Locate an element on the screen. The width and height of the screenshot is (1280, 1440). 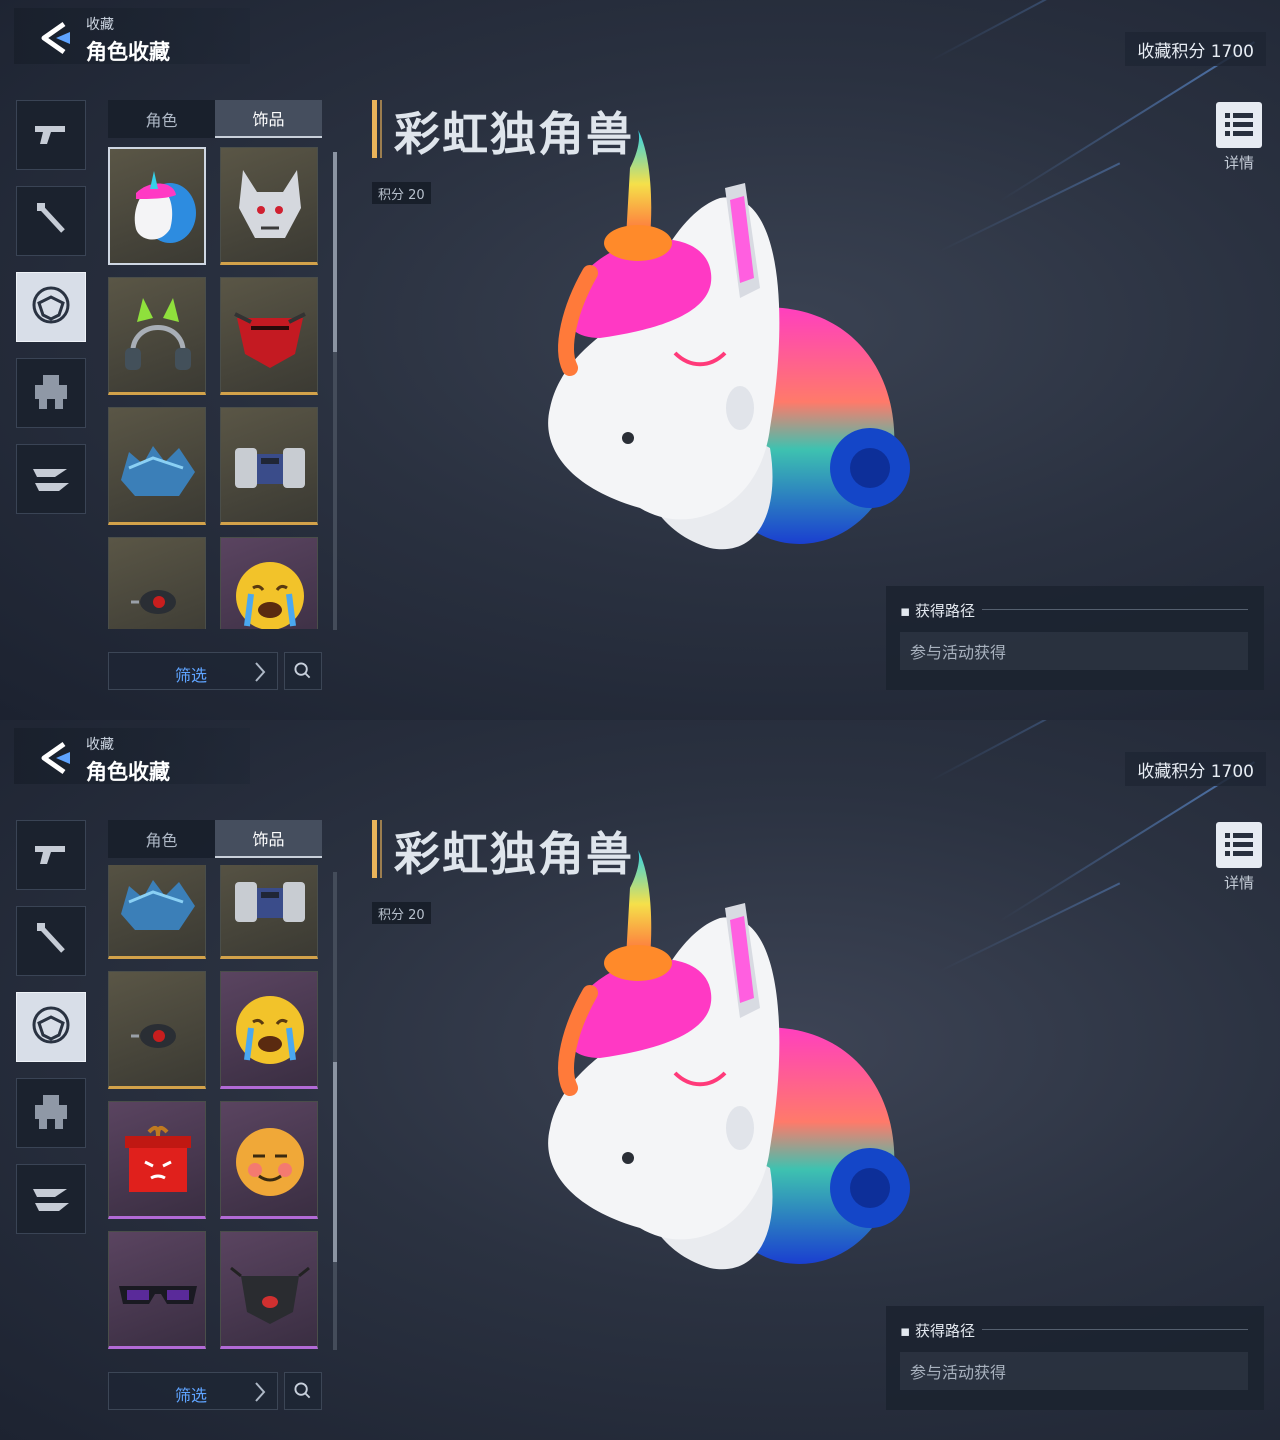
grid-item-red-mask is located at coordinates (269, 336).